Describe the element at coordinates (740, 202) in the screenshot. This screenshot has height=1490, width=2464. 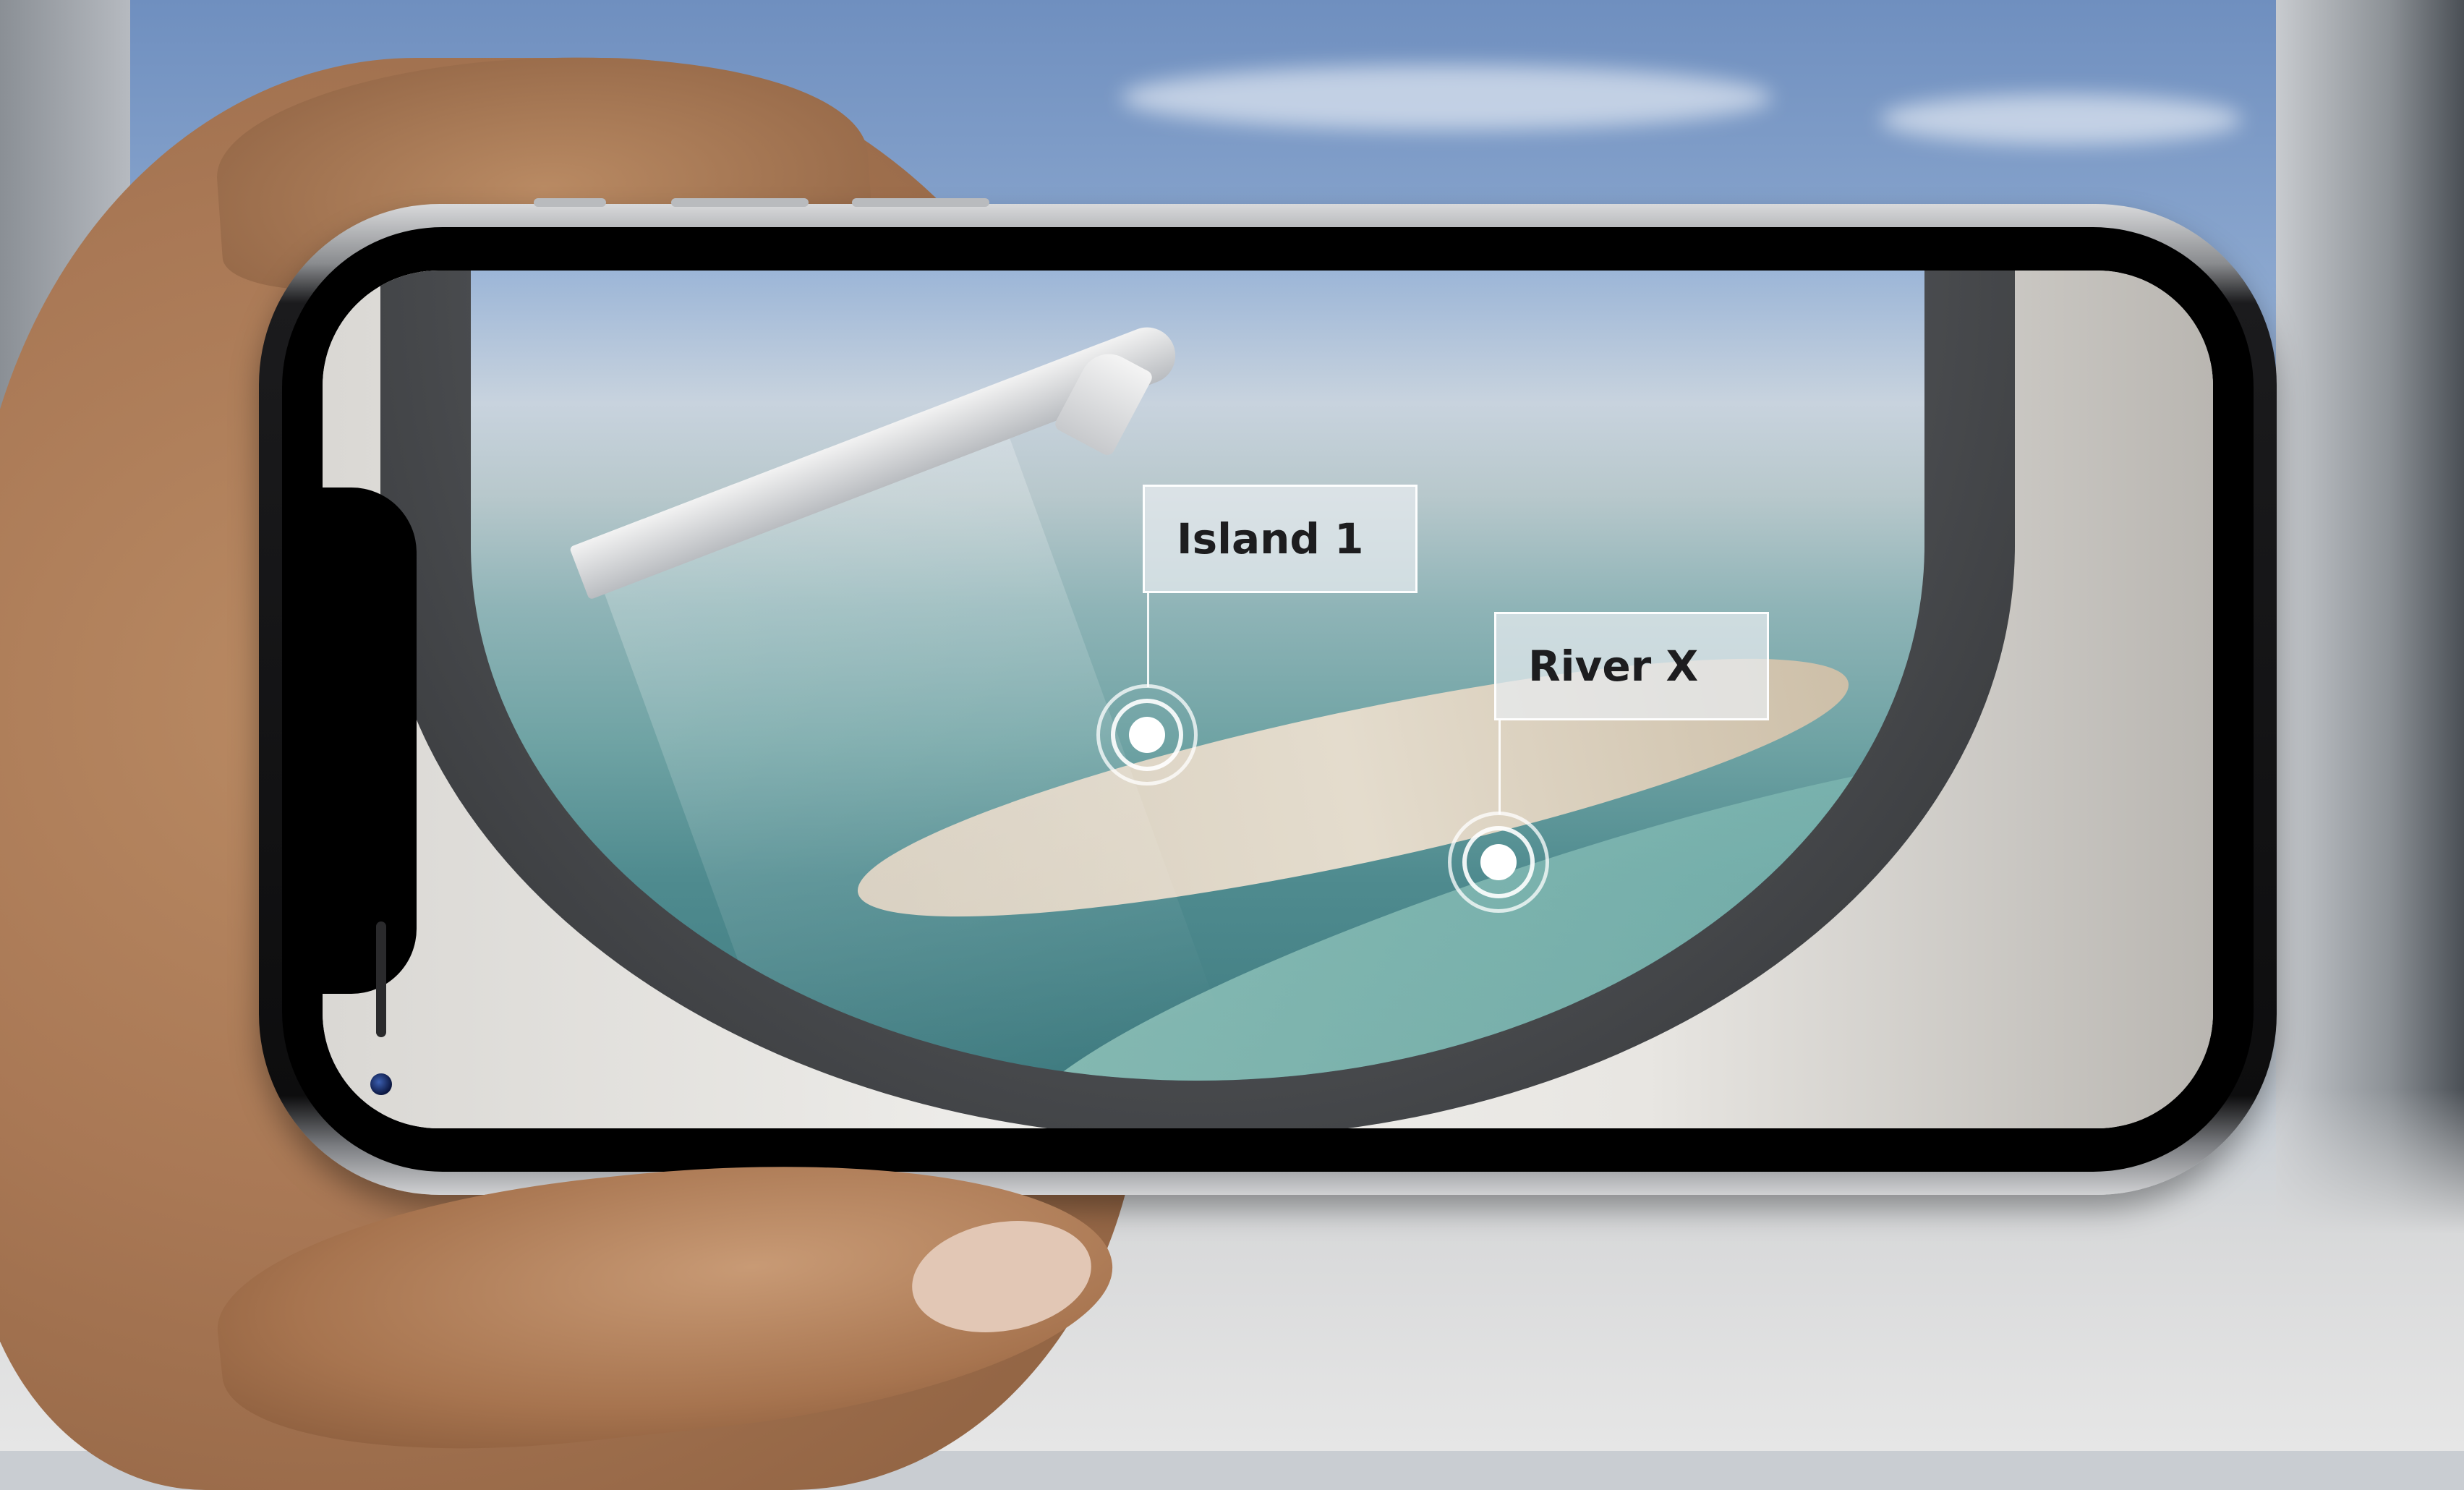
I see `volume-up-button` at that location.